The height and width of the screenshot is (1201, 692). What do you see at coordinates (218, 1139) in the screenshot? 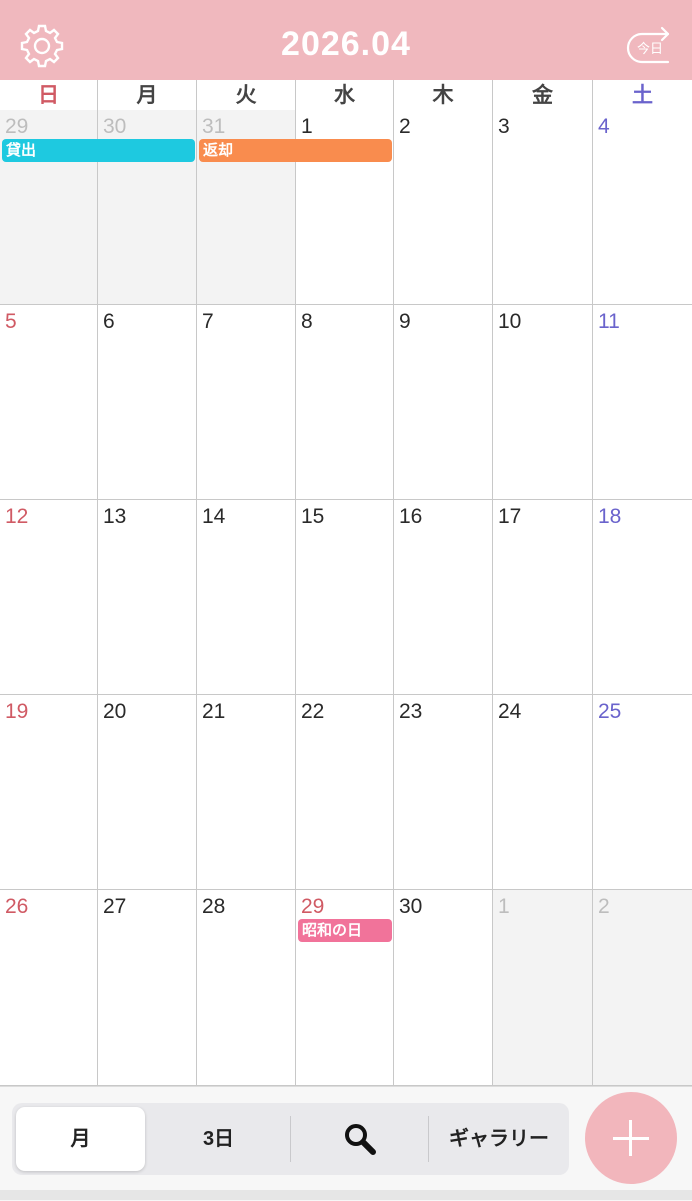
I see `tab-3day: 3日` at bounding box center [218, 1139].